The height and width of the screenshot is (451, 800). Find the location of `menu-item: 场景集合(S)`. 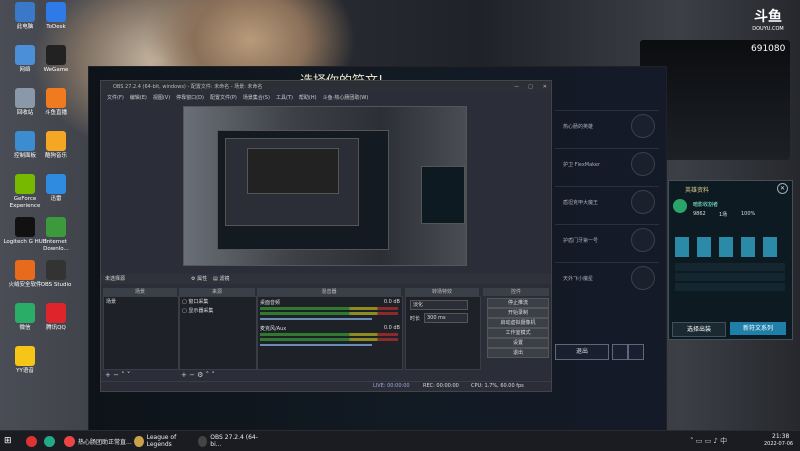

menu-item: 场景集合(S) is located at coordinates (256, 98).